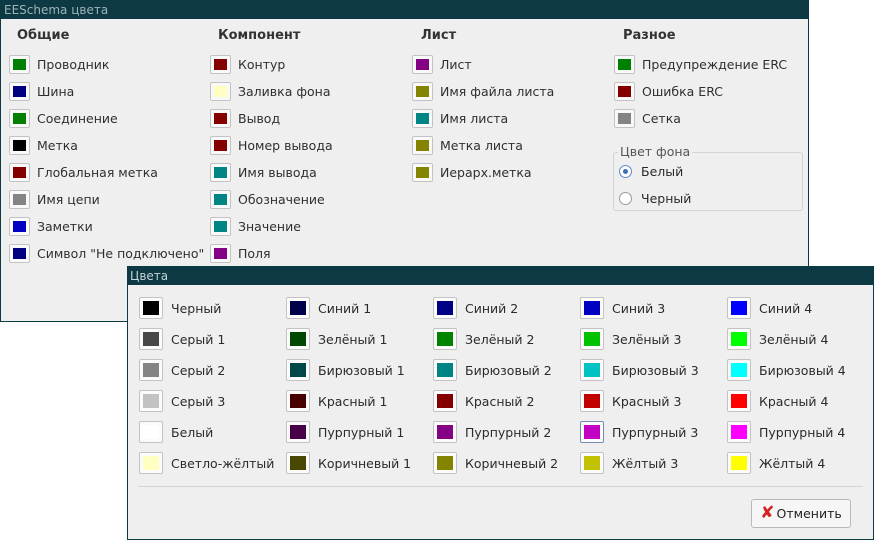 This screenshot has width=874, height=540. Describe the element at coordinates (625, 171) in the screenshot. I see `radio-selected-icon` at that location.